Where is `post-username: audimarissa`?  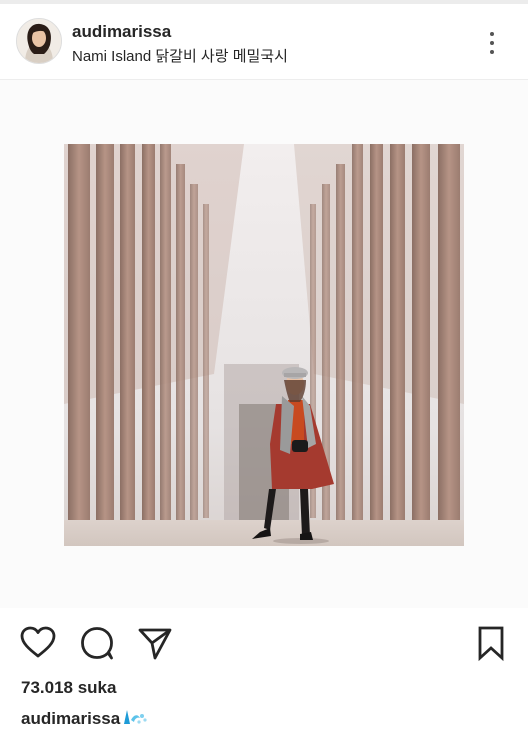
post-username: audimarissa is located at coordinates (121, 32).